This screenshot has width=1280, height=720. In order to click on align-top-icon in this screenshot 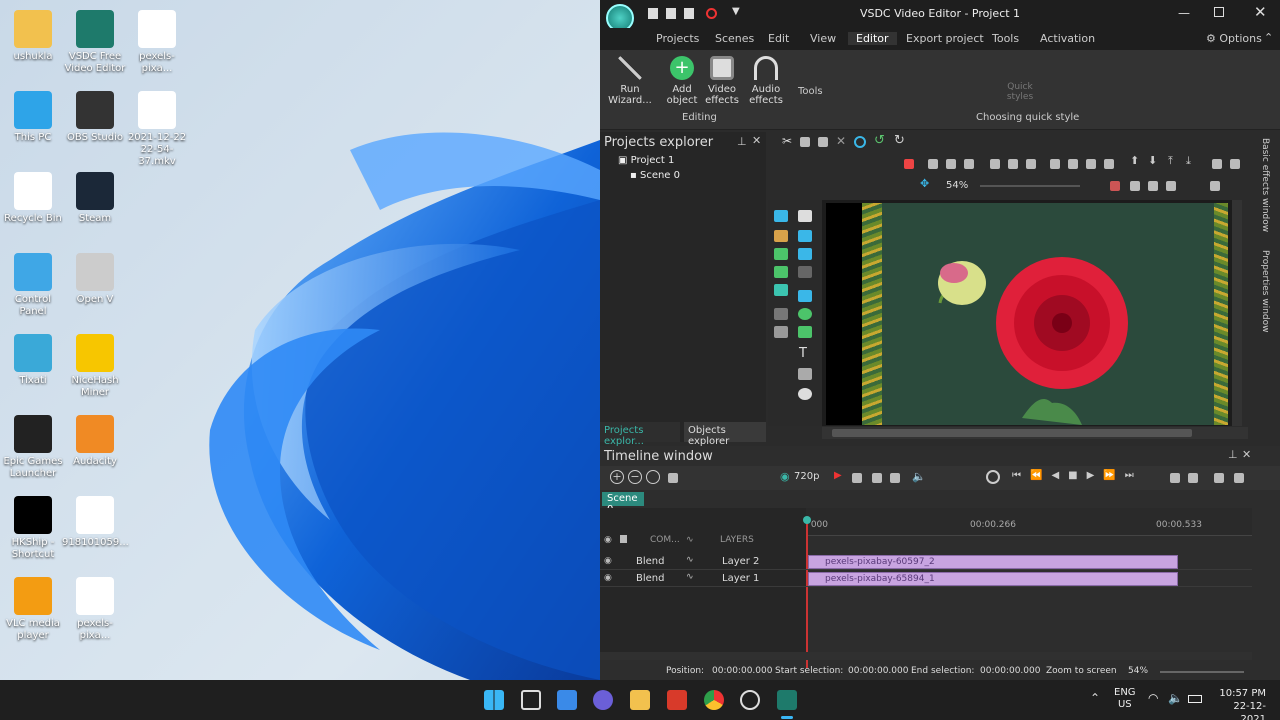, I will do `click(969, 164)`.